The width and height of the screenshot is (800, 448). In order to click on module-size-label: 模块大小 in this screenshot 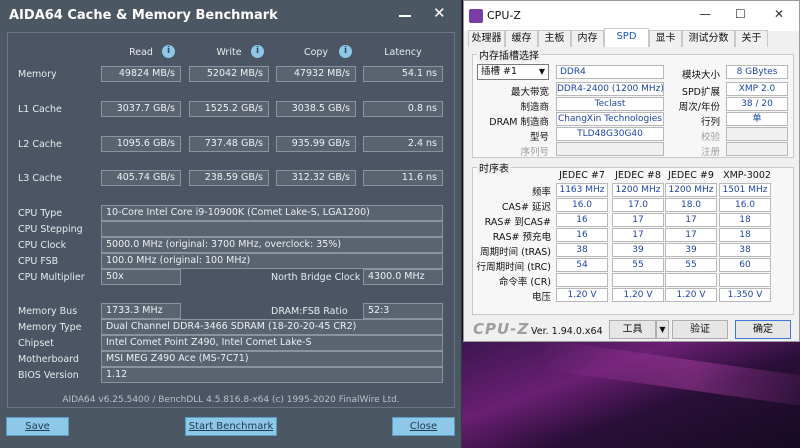, I will do `click(700, 75)`.